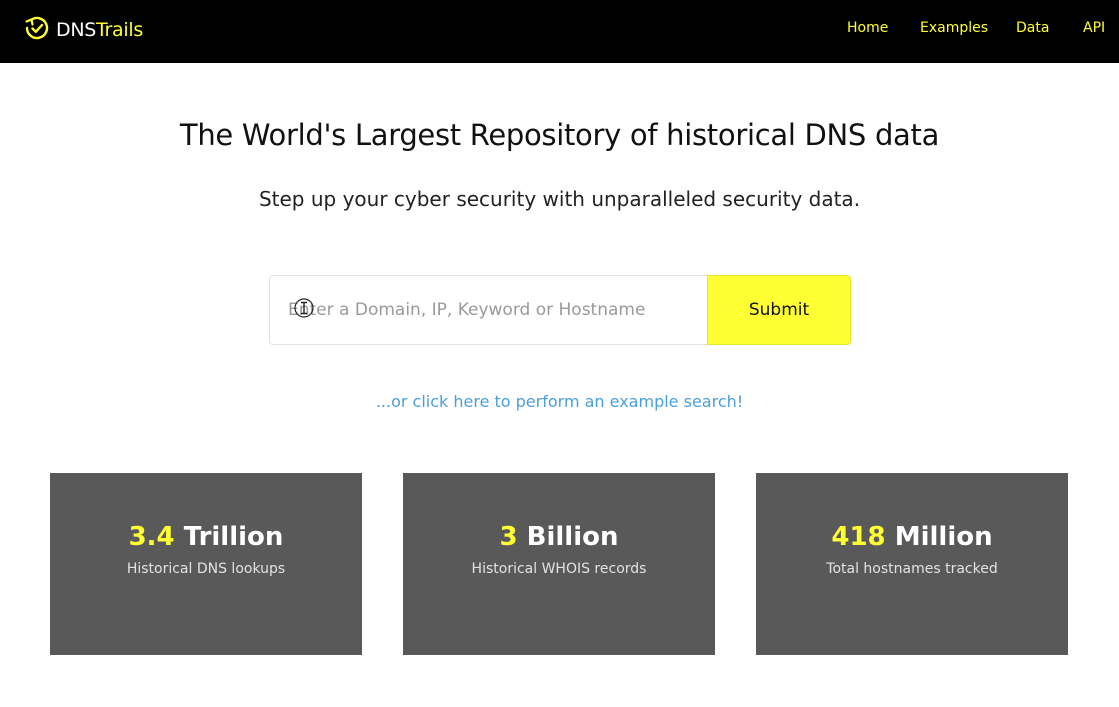 The width and height of the screenshot is (1119, 707). Describe the element at coordinates (779, 310) in the screenshot. I see `submit-button: Submit` at that location.